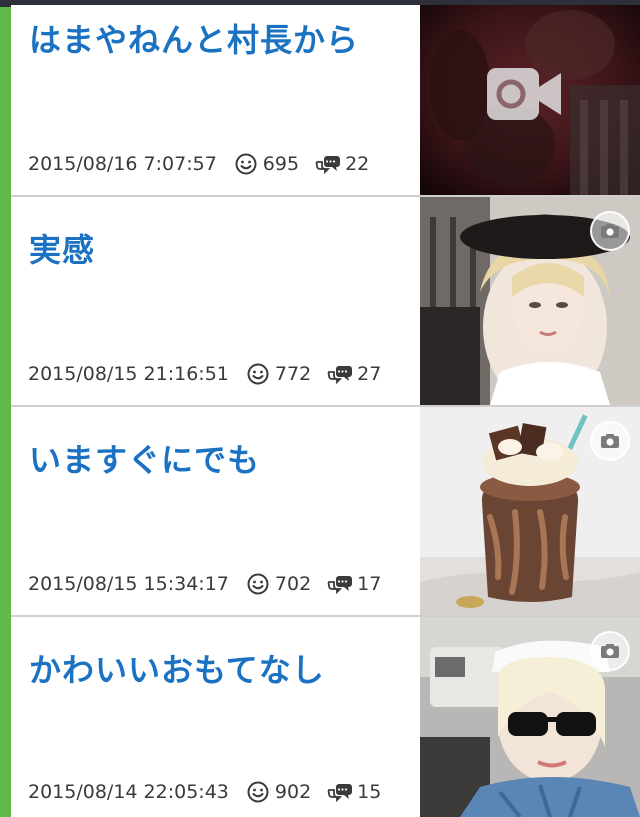  Describe the element at coordinates (293, 792) in the screenshot. I see `like-count: 902` at that location.